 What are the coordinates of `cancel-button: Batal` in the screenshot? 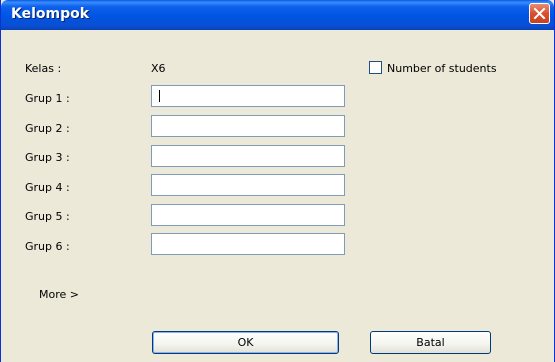 It's located at (430, 342).